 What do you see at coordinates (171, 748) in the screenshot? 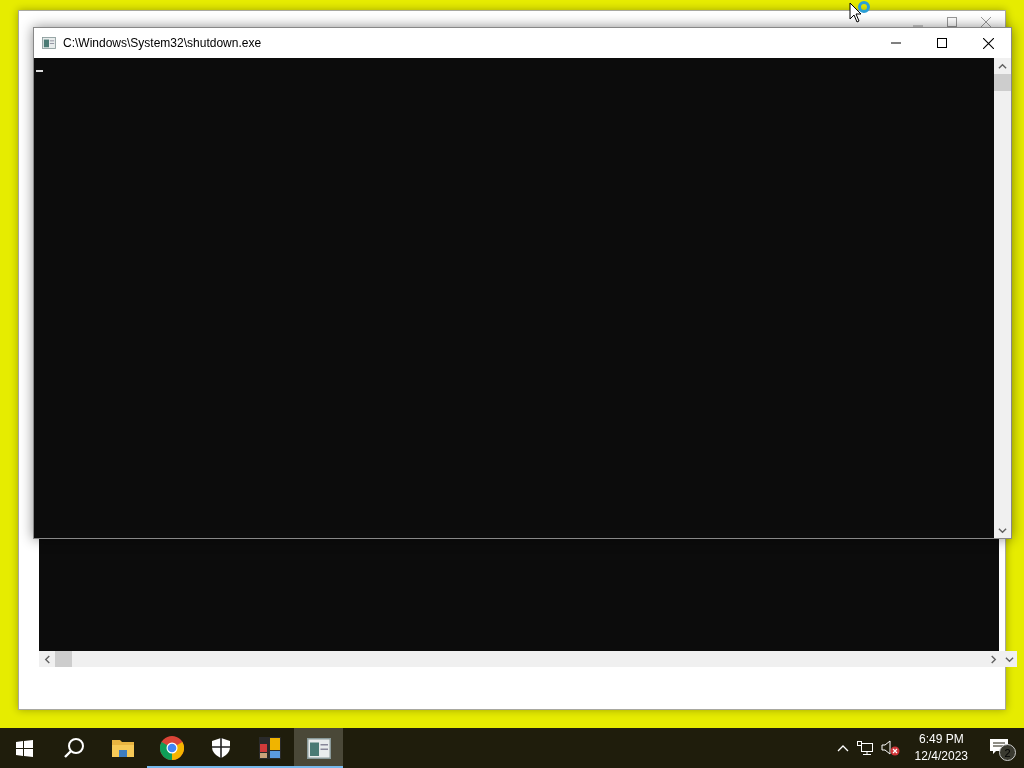
I see `chrome-icon` at bounding box center [171, 748].